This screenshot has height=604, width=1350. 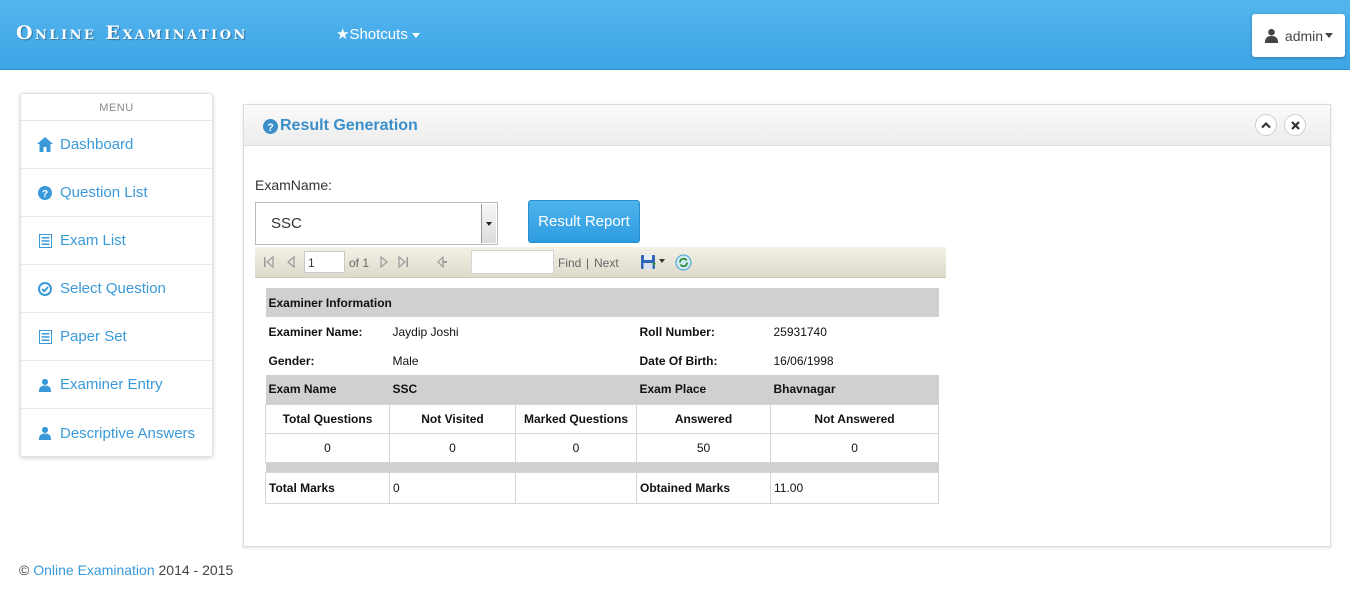 I want to click on sidebar-item-select-question: Select Question, so click(x=116, y=289).